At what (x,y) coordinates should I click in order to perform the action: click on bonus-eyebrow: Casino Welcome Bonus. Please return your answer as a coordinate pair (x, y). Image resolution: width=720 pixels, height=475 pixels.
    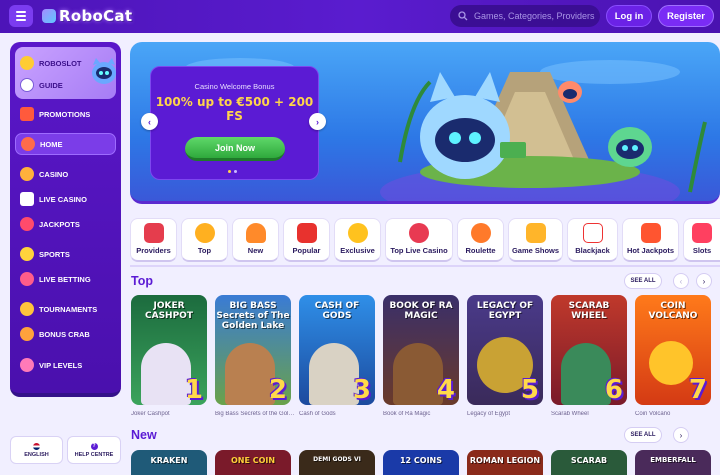
    Looking at the image, I should click on (234, 86).